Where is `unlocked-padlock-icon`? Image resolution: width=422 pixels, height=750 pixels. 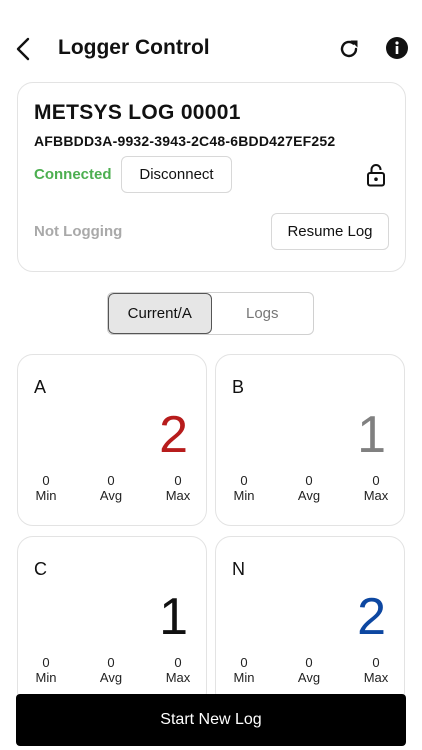
unlocked-padlock-icon is located at coordinates (376, 175).